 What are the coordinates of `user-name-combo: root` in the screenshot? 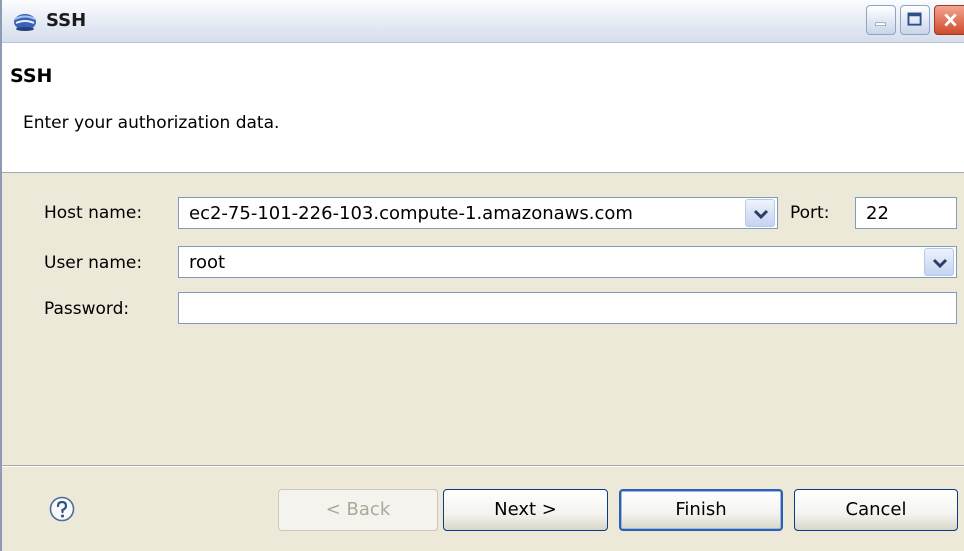 It's located at (567, 262).